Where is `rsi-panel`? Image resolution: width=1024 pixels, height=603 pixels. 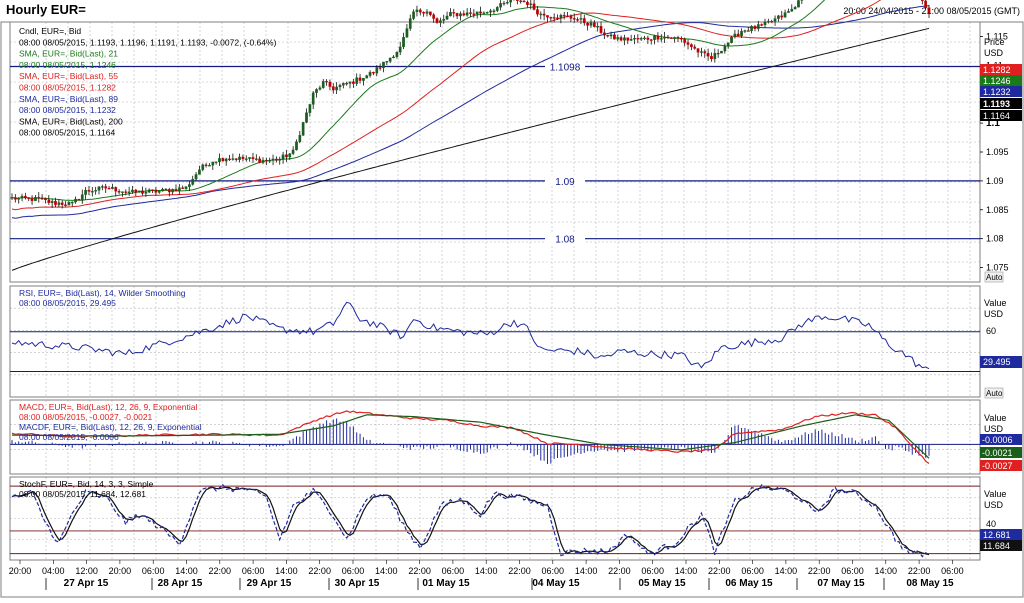 rsi-panel is located at coordinates (495, 337).